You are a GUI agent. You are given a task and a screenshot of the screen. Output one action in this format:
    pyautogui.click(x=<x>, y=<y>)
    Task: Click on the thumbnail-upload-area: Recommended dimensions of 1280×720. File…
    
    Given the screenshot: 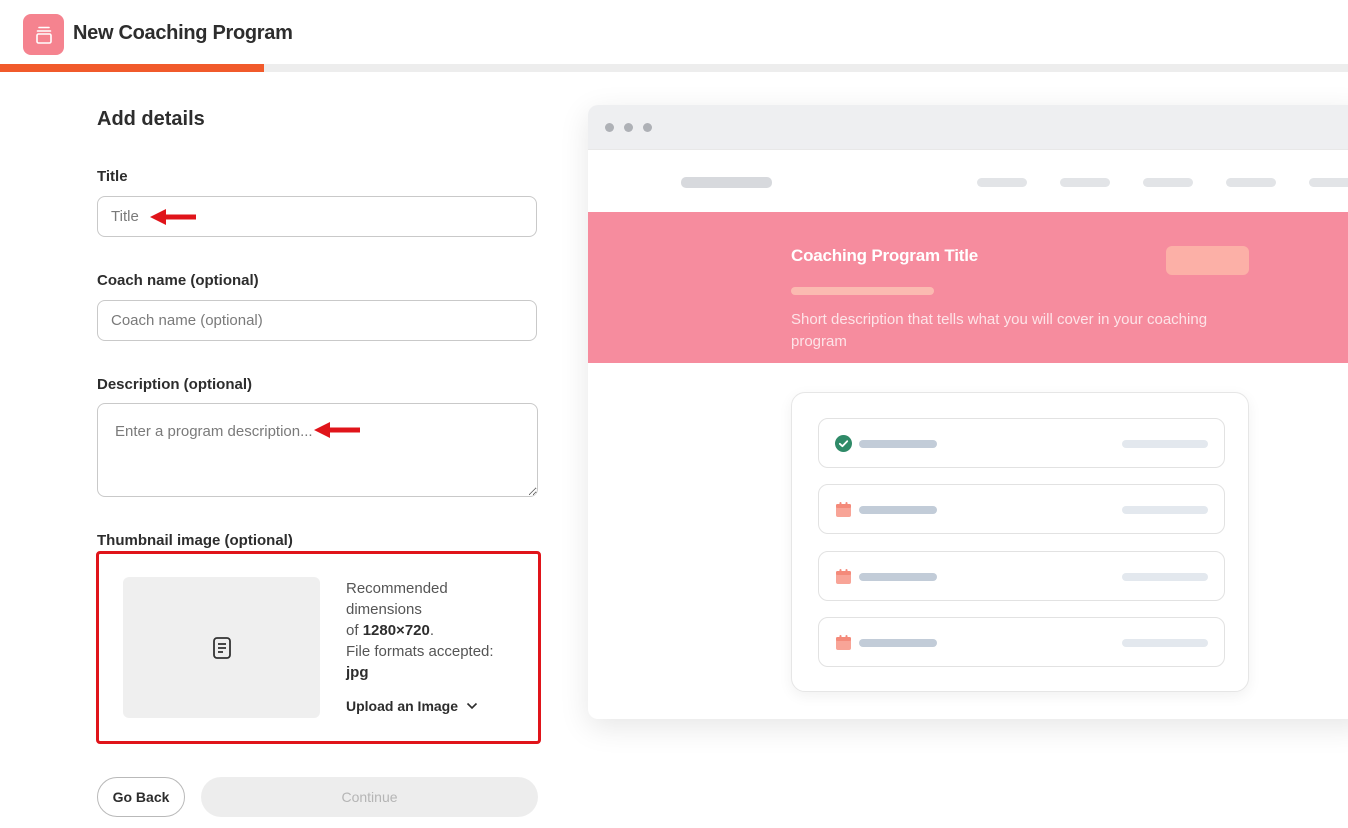 What is the action you would take?
    pyautogui.click(x=318, y=647)
    